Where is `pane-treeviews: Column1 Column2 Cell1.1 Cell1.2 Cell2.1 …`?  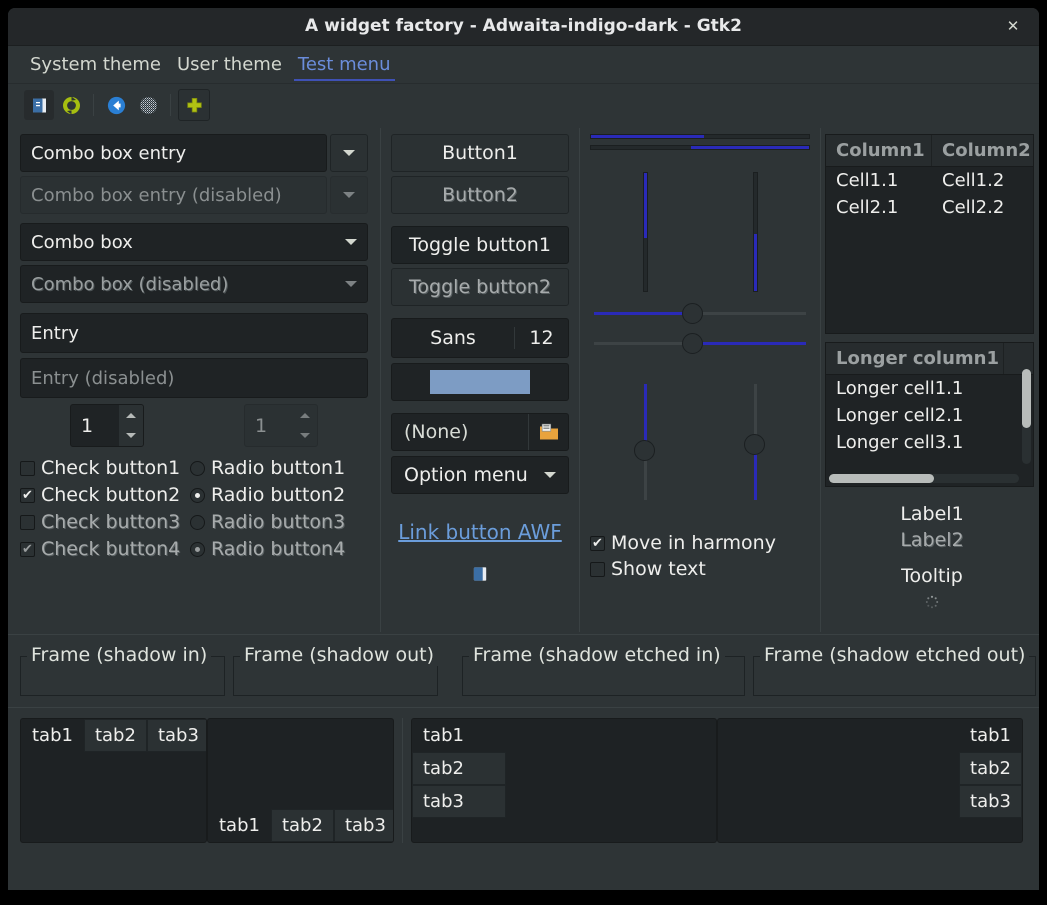
pane-treeviews: Column1 Column2 Cell1.1 Cell1.2 Cell2.1 … is located at coordinates (930, 380).